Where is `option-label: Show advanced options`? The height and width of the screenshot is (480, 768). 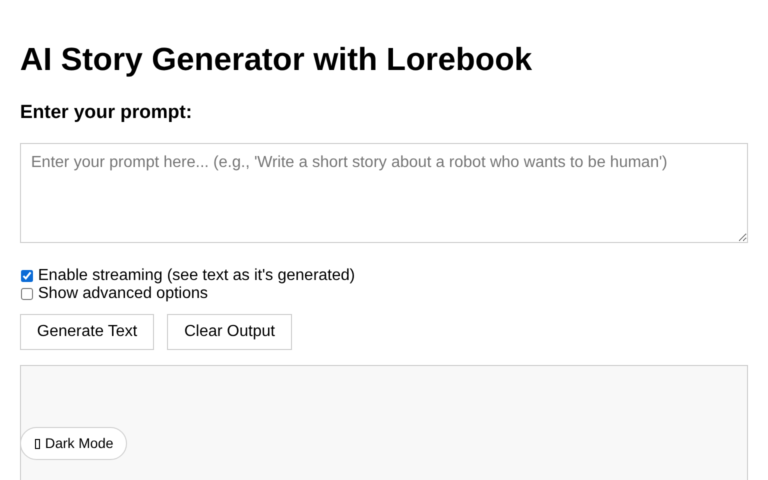
option-label: Show advanced options is located at coordinates (123, 294).